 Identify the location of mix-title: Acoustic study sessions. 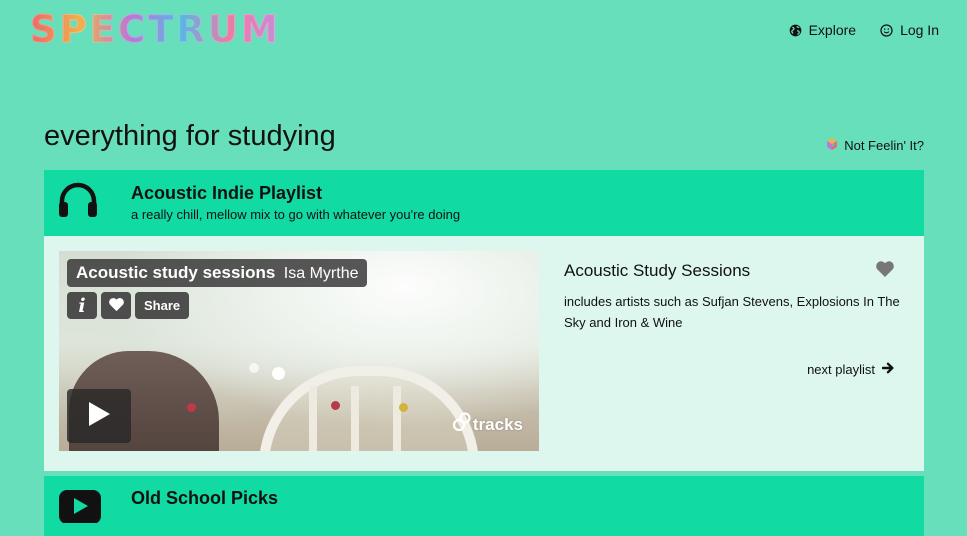
(176, 272).